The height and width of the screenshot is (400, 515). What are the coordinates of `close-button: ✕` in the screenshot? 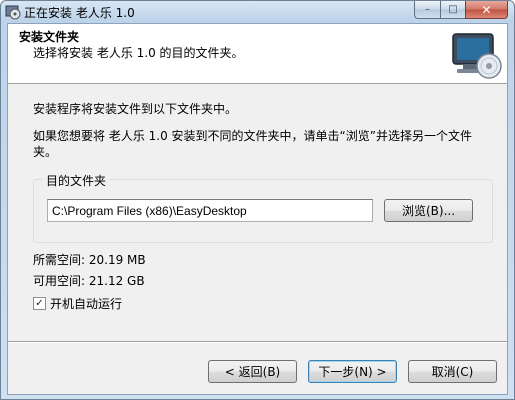 It's located at (486, 10).